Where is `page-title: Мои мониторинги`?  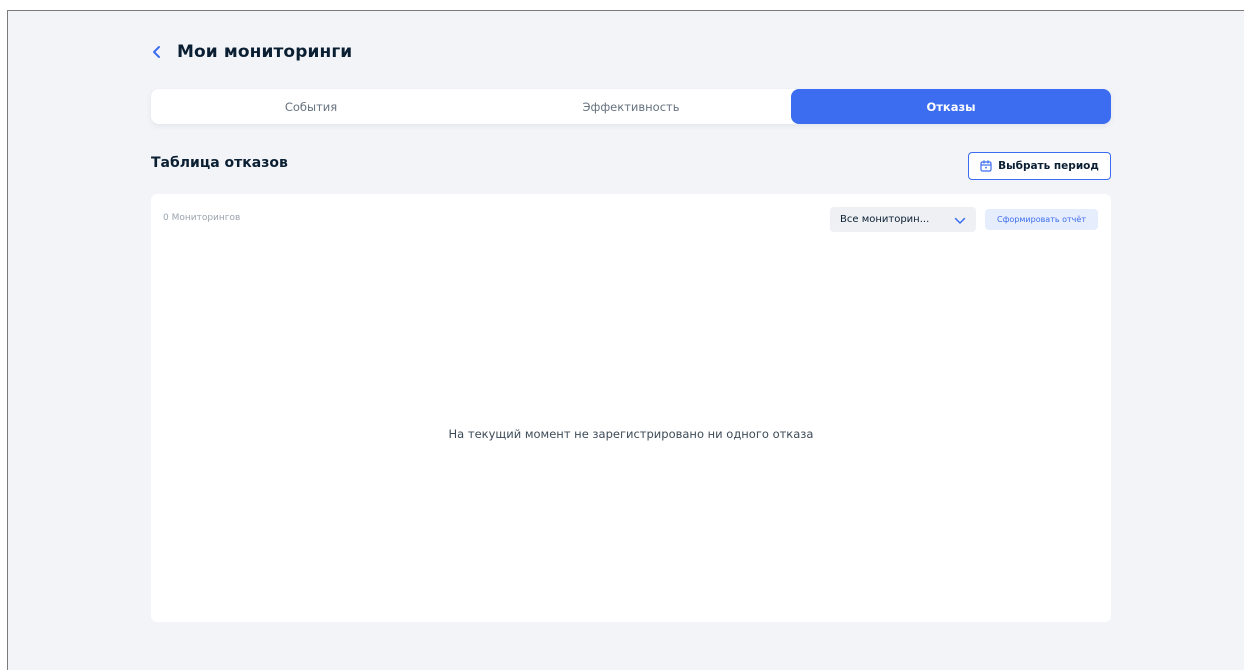 page-title: Мои мониторинги is located at coordinates (265, 52).